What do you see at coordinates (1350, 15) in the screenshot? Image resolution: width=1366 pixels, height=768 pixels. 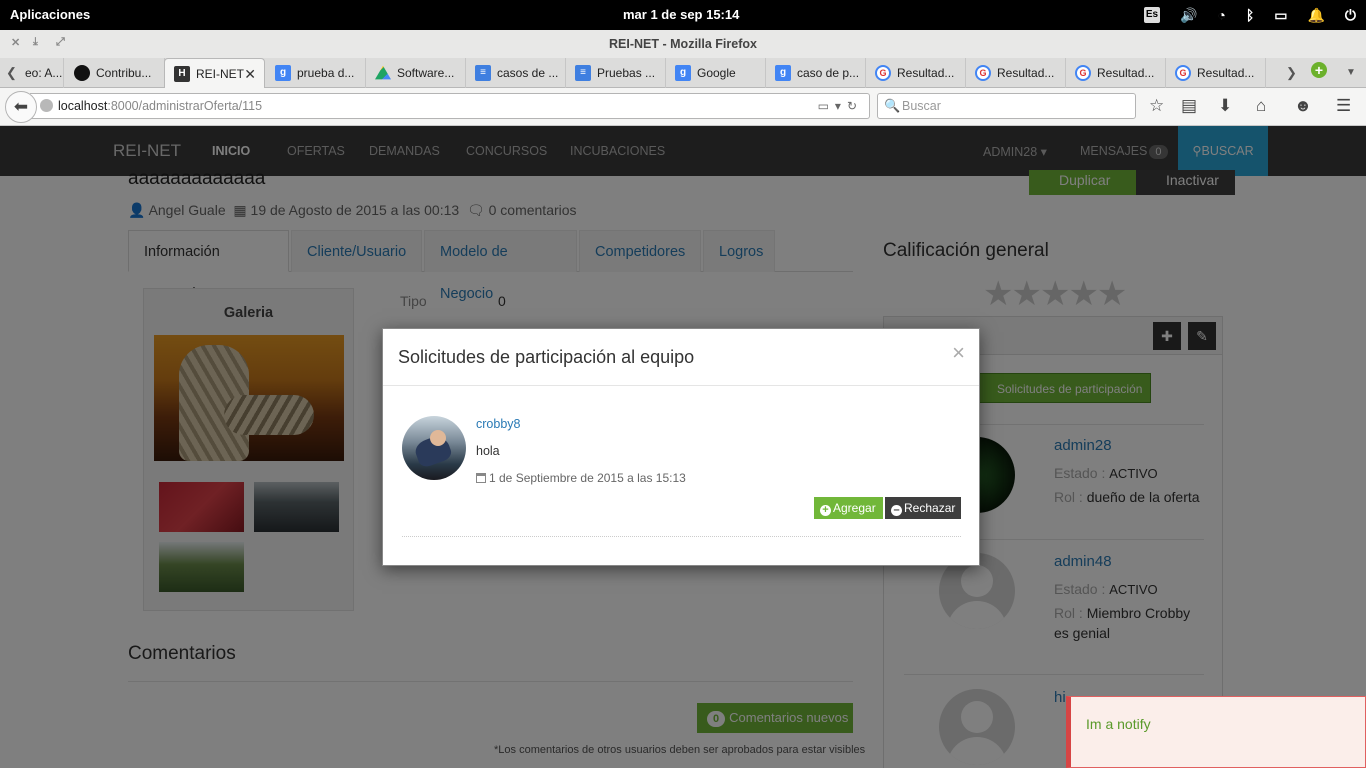 I see `power-icon: ⏻` at bounding box center [1350, 15].